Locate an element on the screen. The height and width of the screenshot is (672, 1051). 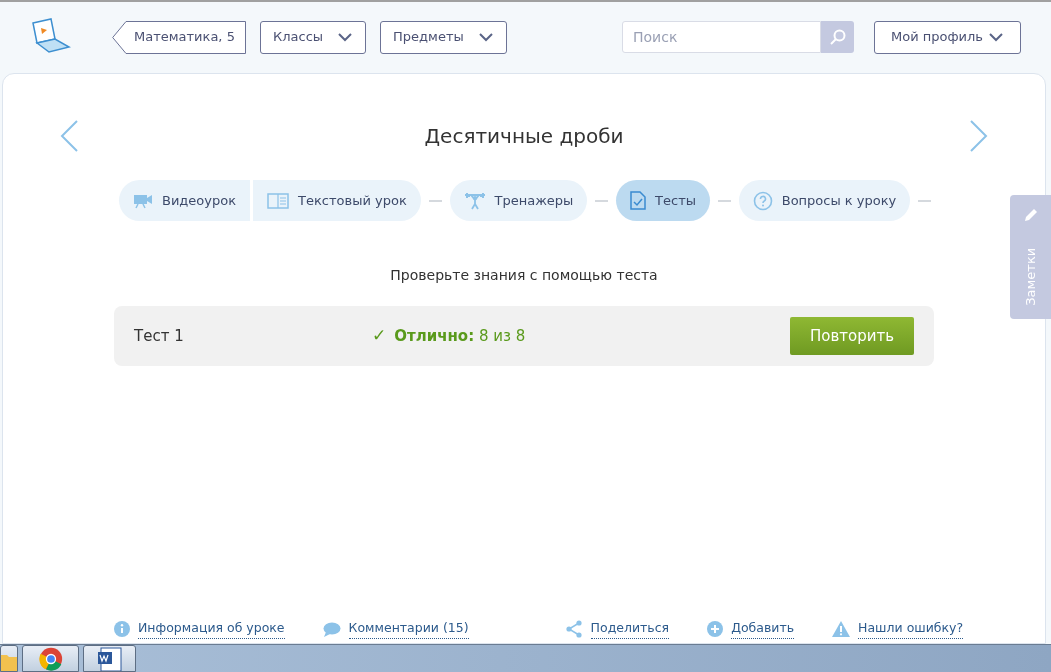
footer-link: Добавить is located at coordinates (763, 629).